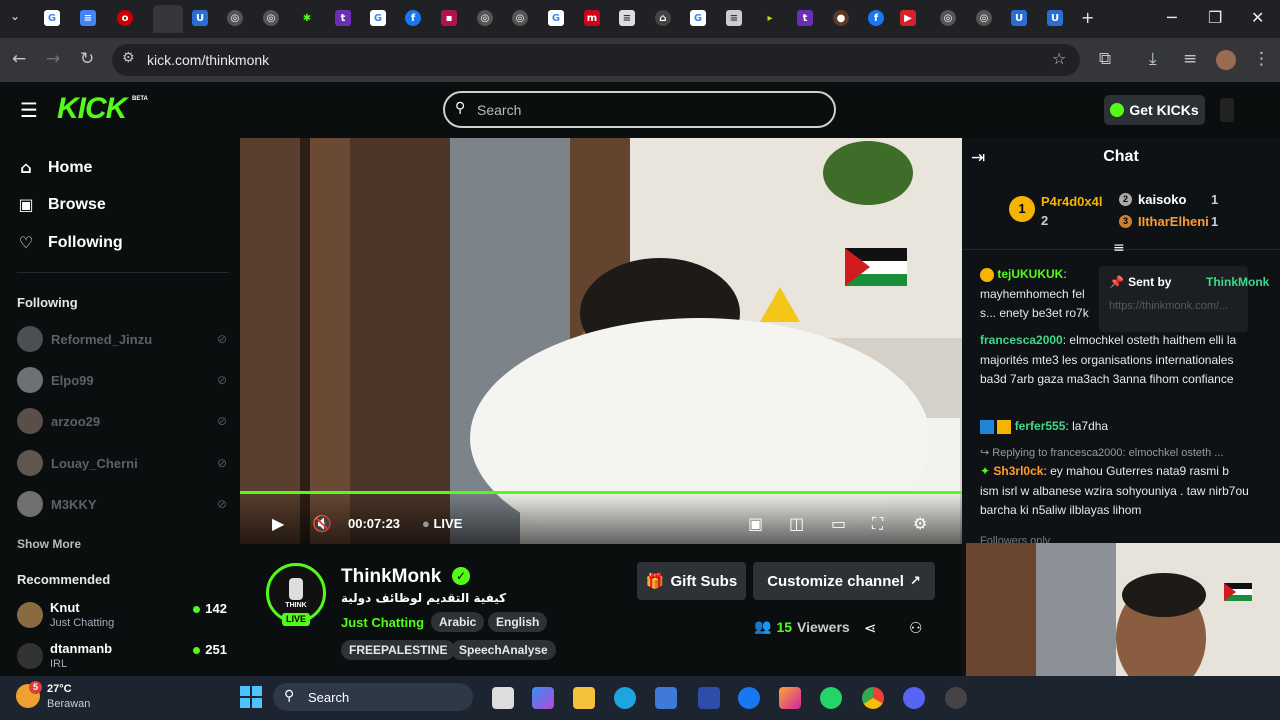  What do you see at coordinates (251, 697) in the screenshot?
I see `windows-start-icon` at bounding box center [251, 697].